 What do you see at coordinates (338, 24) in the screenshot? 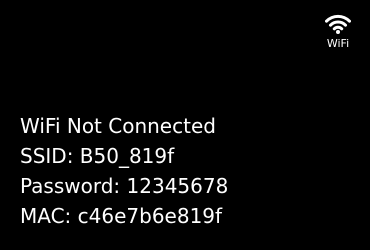
I see `wifi-icon` at bounding box center [338, 24].